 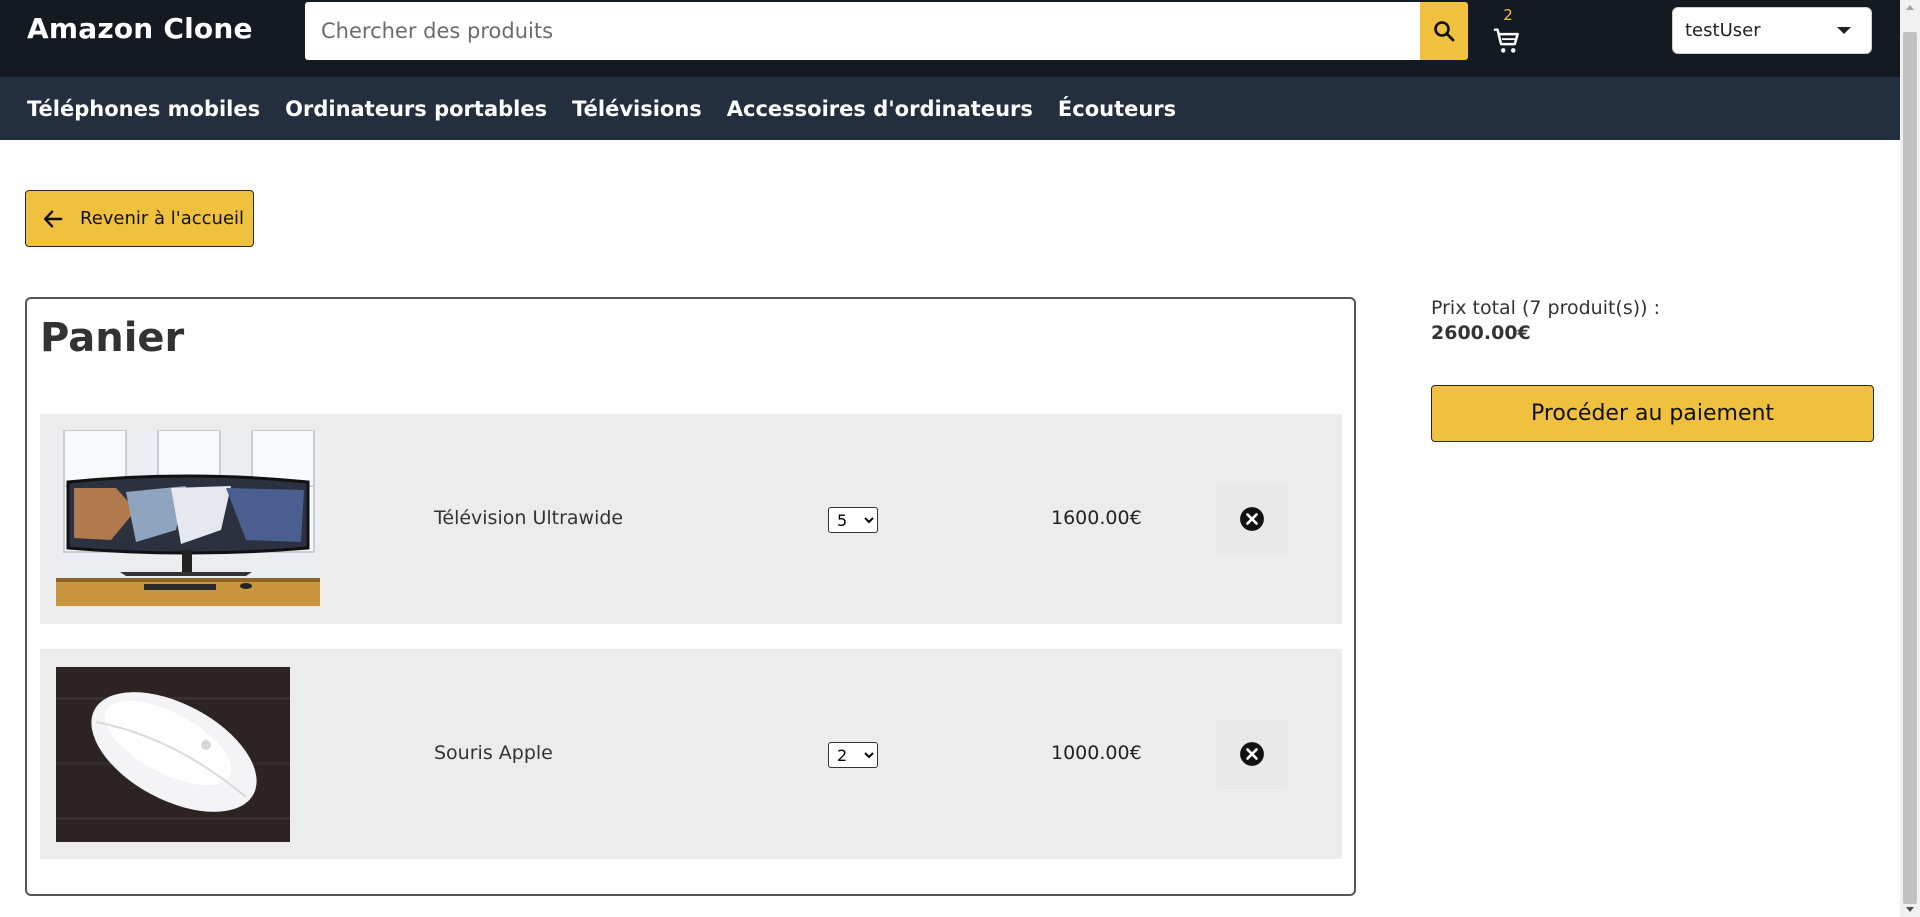 I want to click on arrow-left-icon, so click(x=53, y=218).